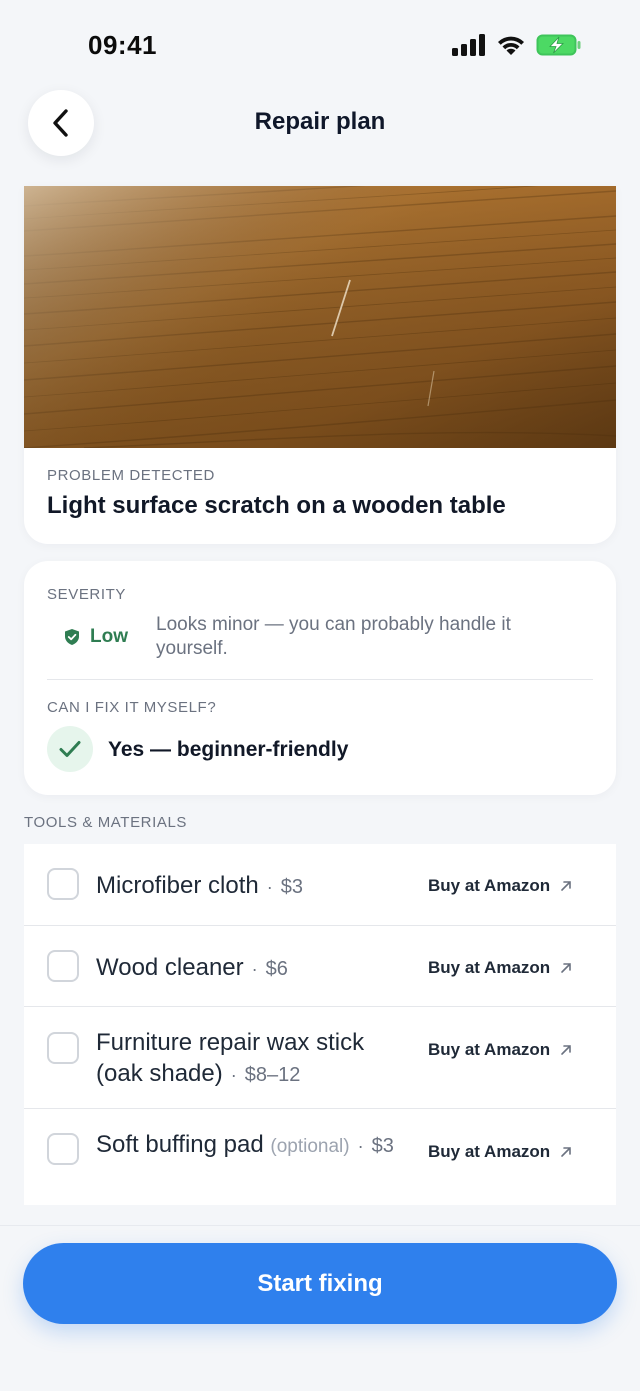 This screenshot has height=1391, width=640. I want to click on tool-price: $8–12, so click(272, 1075).